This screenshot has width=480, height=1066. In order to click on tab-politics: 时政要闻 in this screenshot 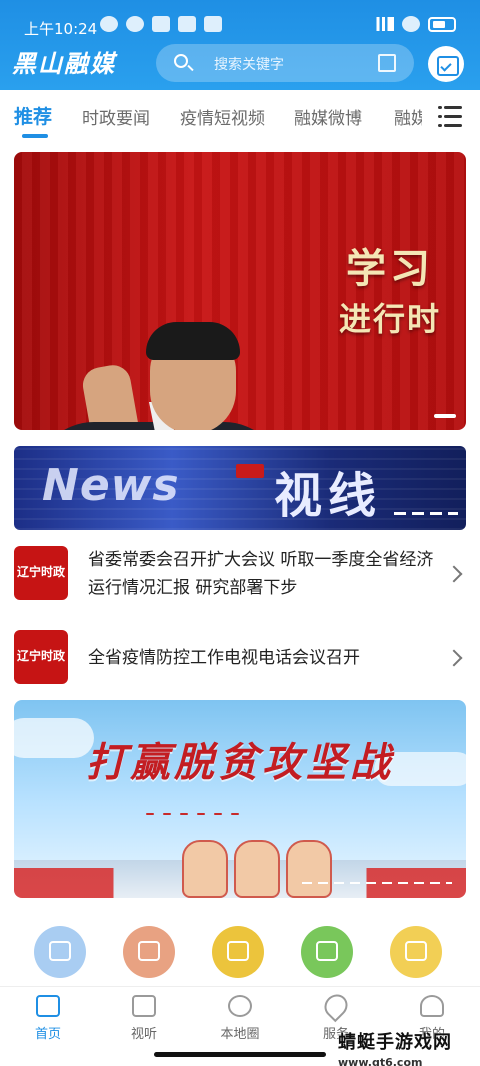, I will do `click(116, 116)`.